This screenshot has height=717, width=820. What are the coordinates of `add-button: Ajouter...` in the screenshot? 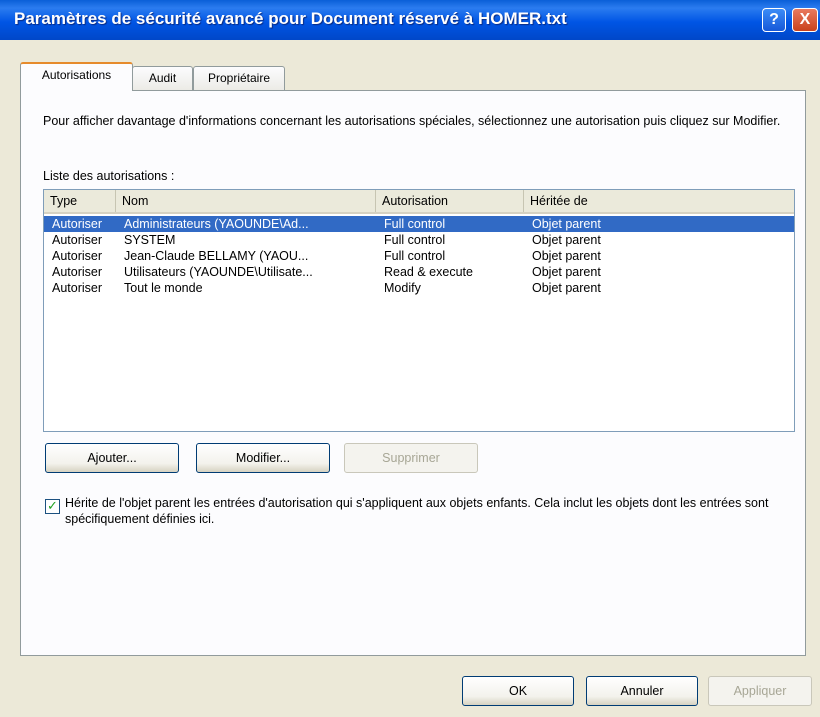 It's located at (112, 458).